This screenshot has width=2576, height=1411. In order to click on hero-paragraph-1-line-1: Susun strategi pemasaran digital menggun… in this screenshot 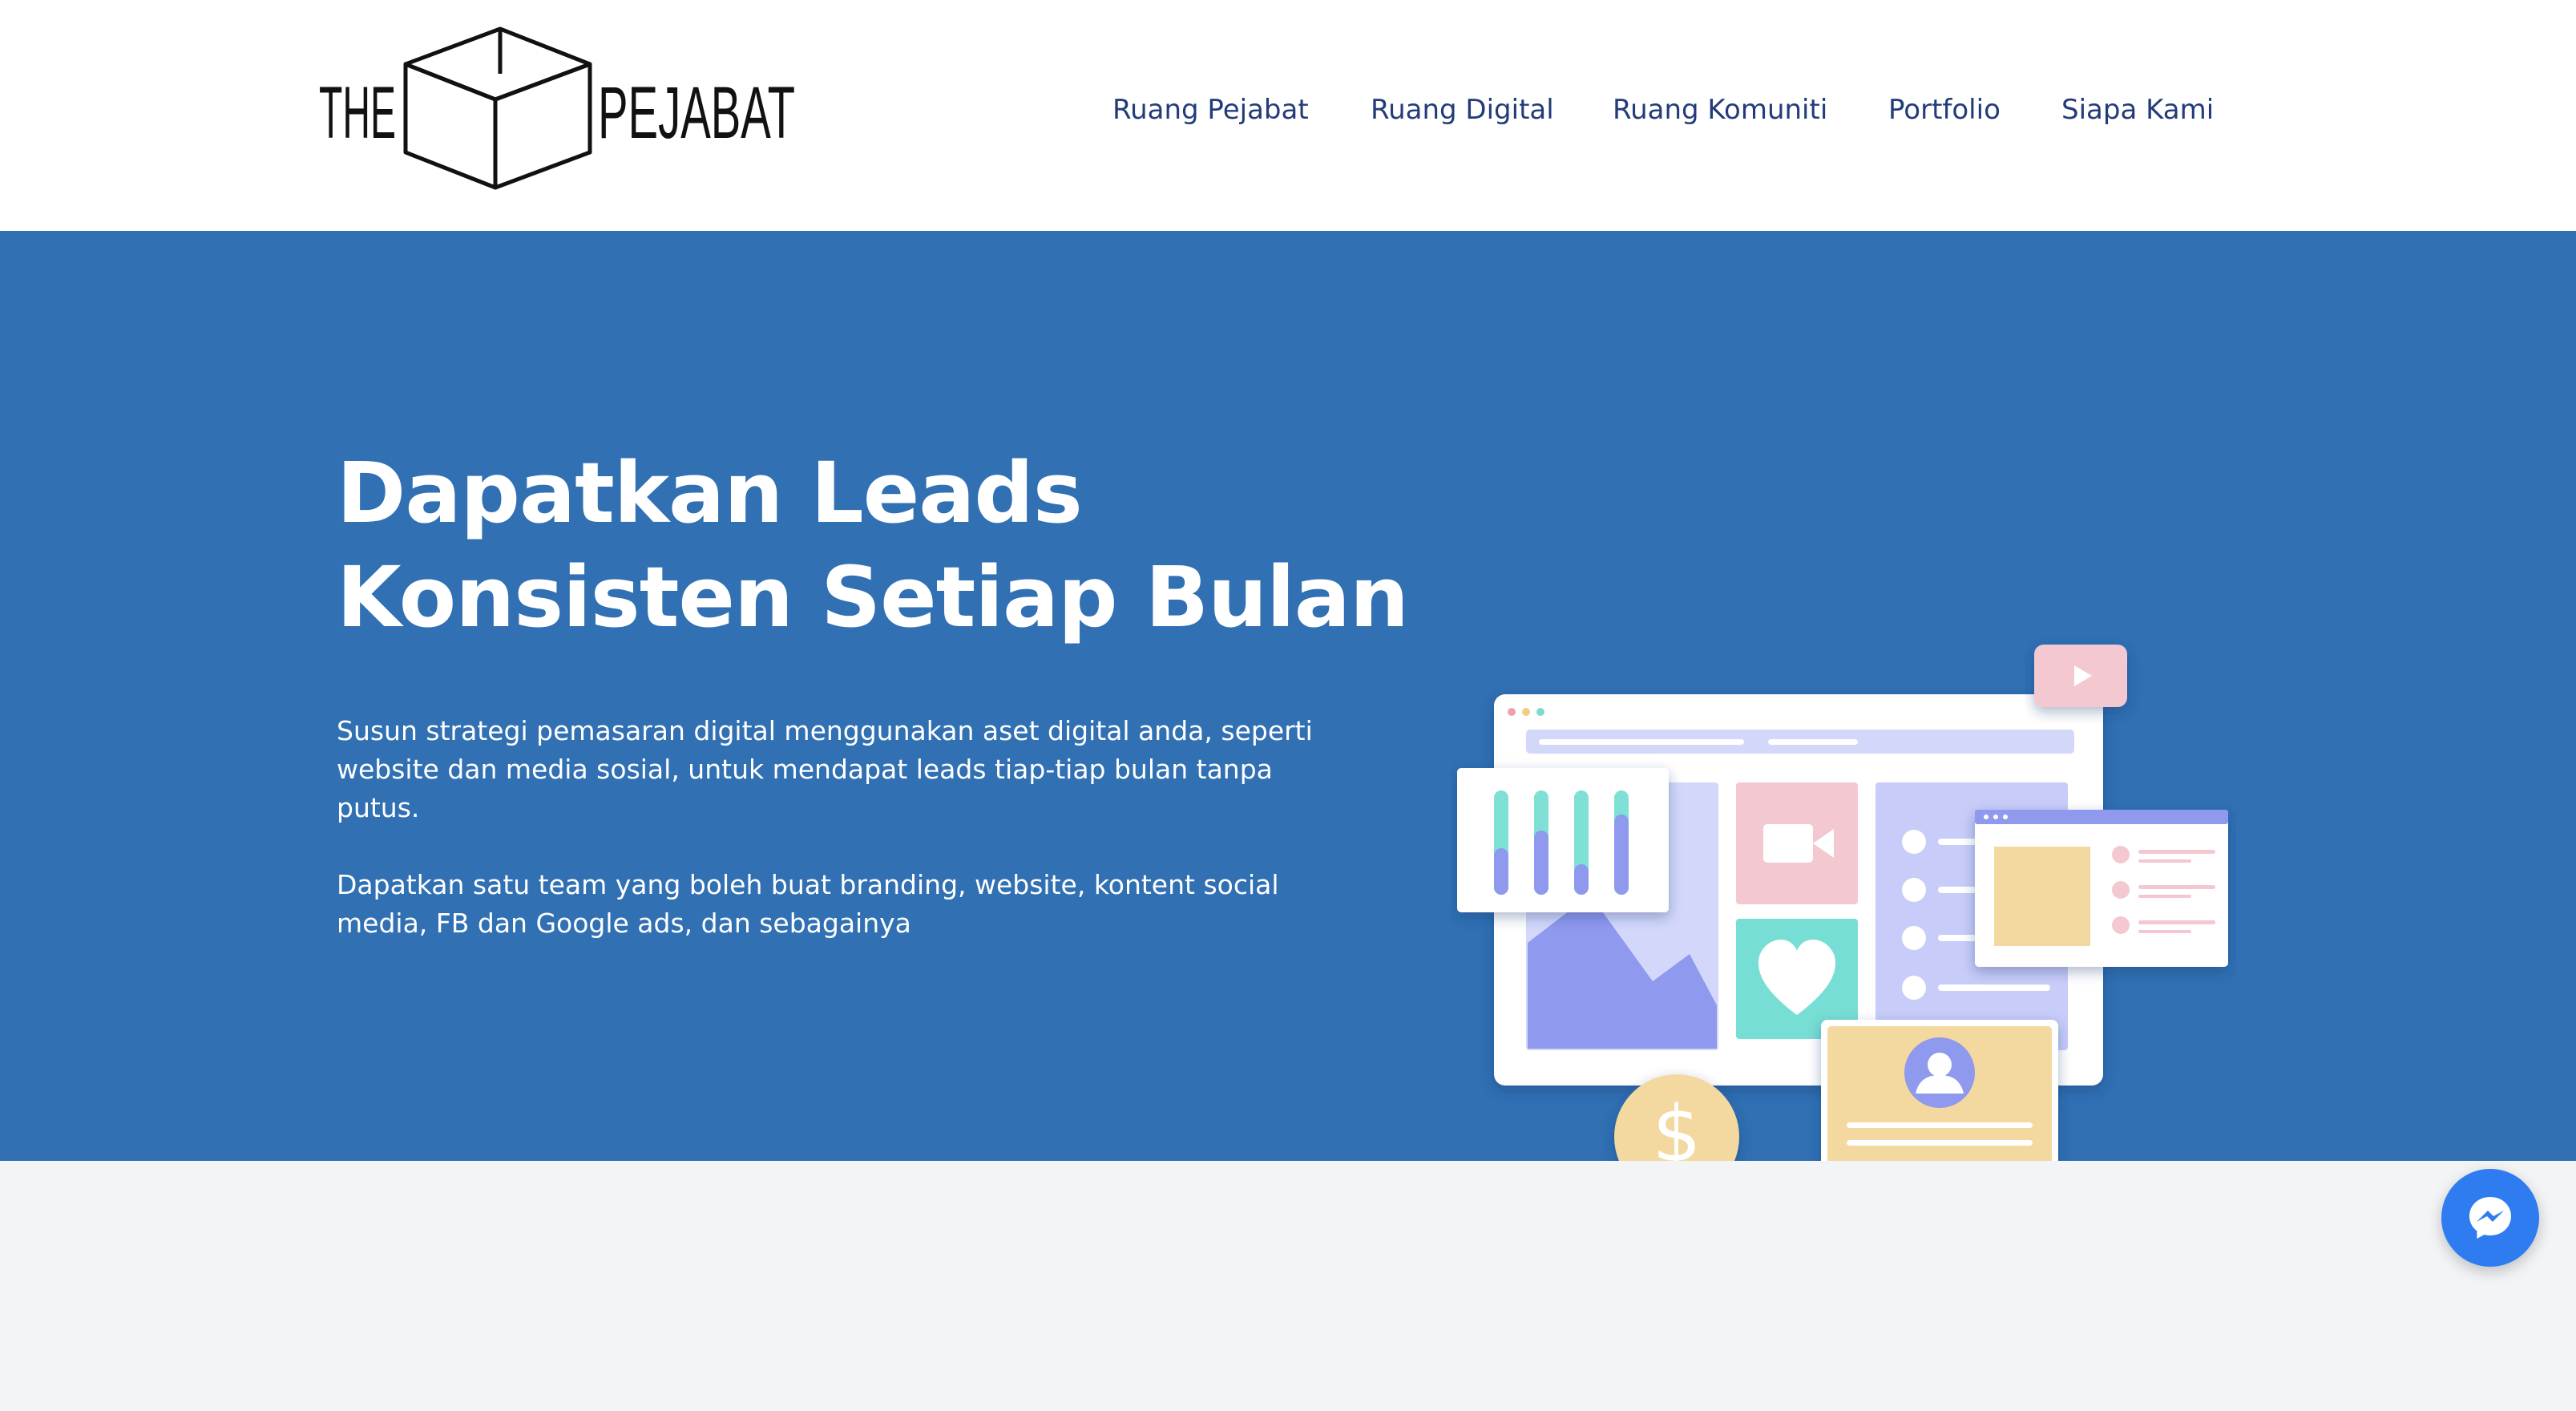, I will do `click(825, 731)`.